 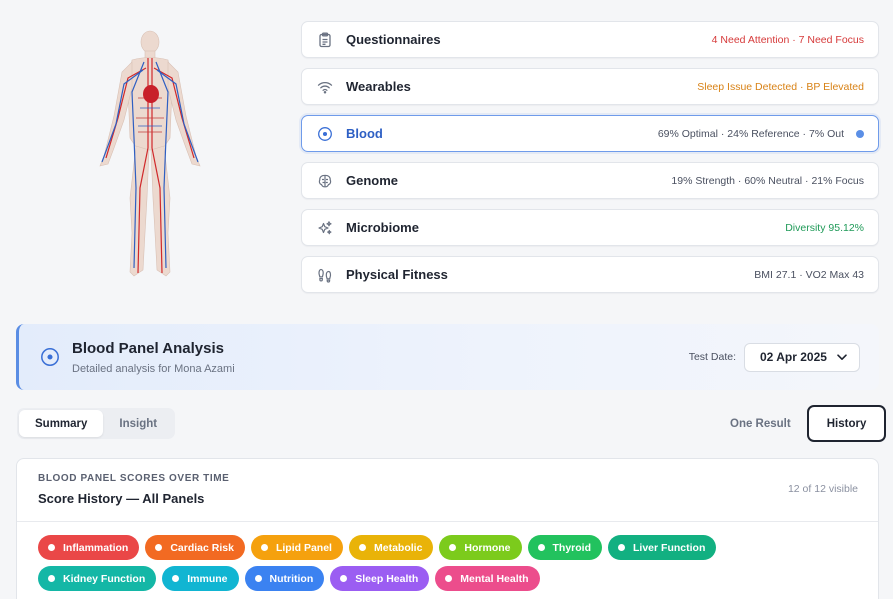 What do you see at coordinates (767, 180) in the screenshot?
I see `source-status: 19% Strength · 60% Neutral · 21% Focus` at bounding box center [767, 180].